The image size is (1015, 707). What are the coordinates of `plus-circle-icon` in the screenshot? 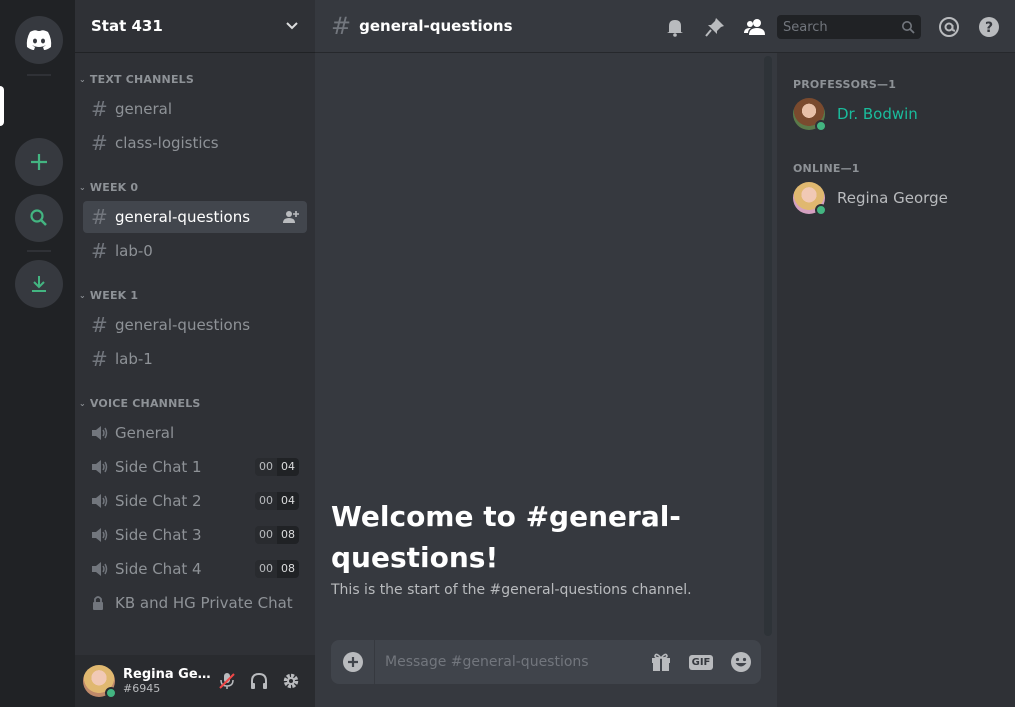 It's located at (352, 662).